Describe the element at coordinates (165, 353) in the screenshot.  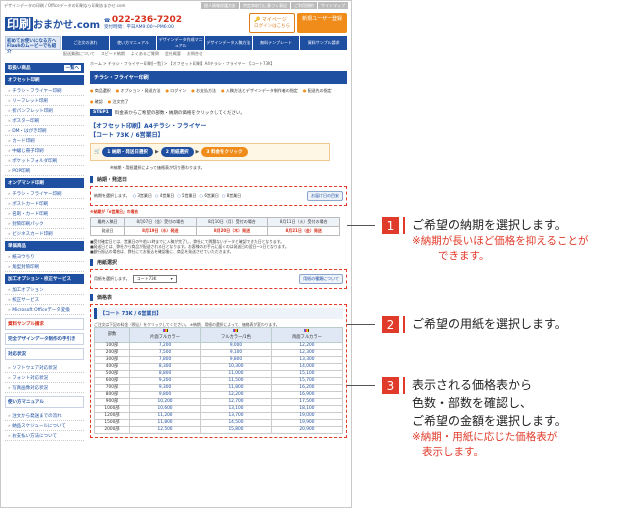
I see `price-cell: 7,500` at that location.